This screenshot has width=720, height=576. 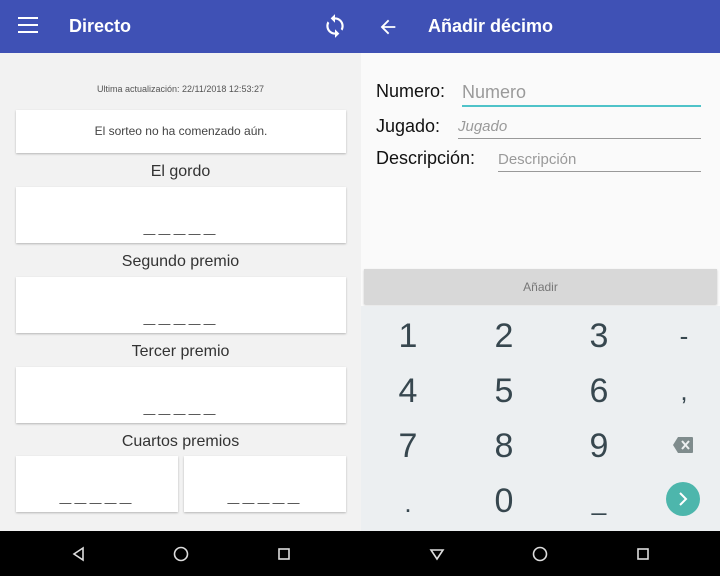 What do you see at coordinates (581, 93) in the screenshot?
I see `numero-input` at bounding box center [581, 93].